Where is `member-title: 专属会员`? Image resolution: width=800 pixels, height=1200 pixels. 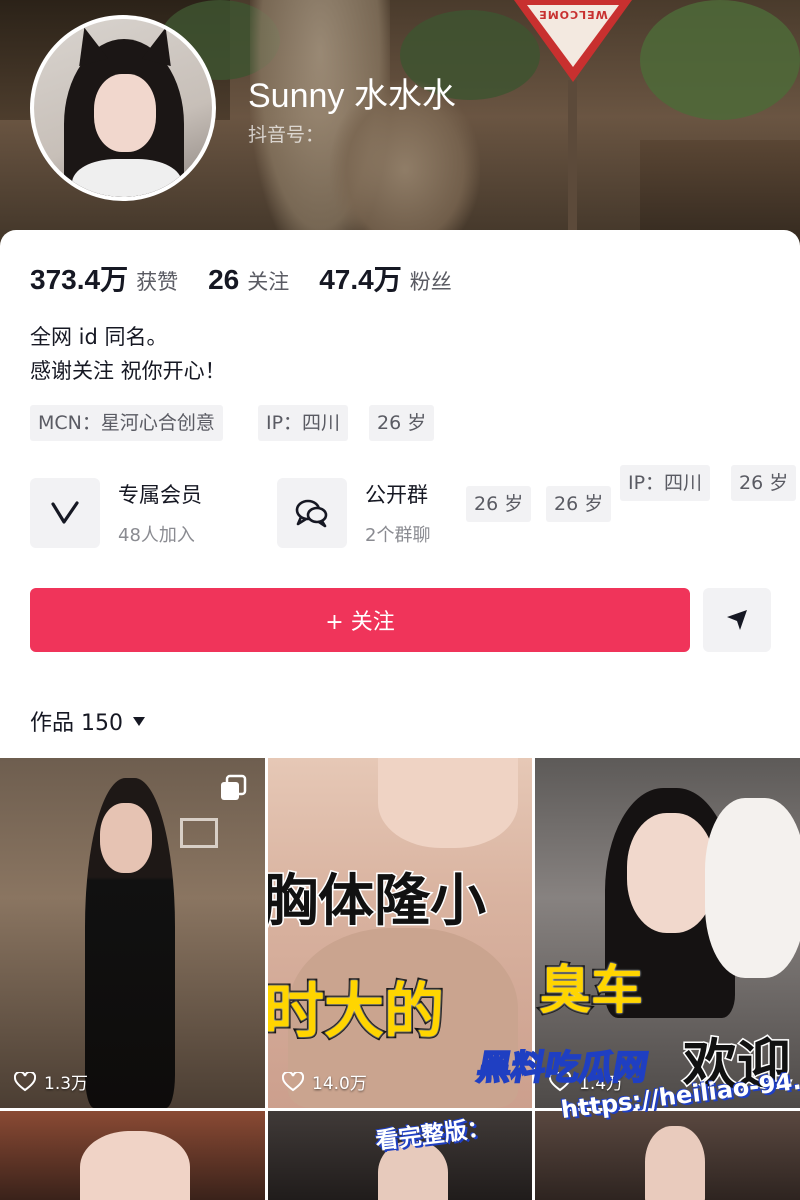 member-title: 专属会员 is located at coordinates (160, 495).